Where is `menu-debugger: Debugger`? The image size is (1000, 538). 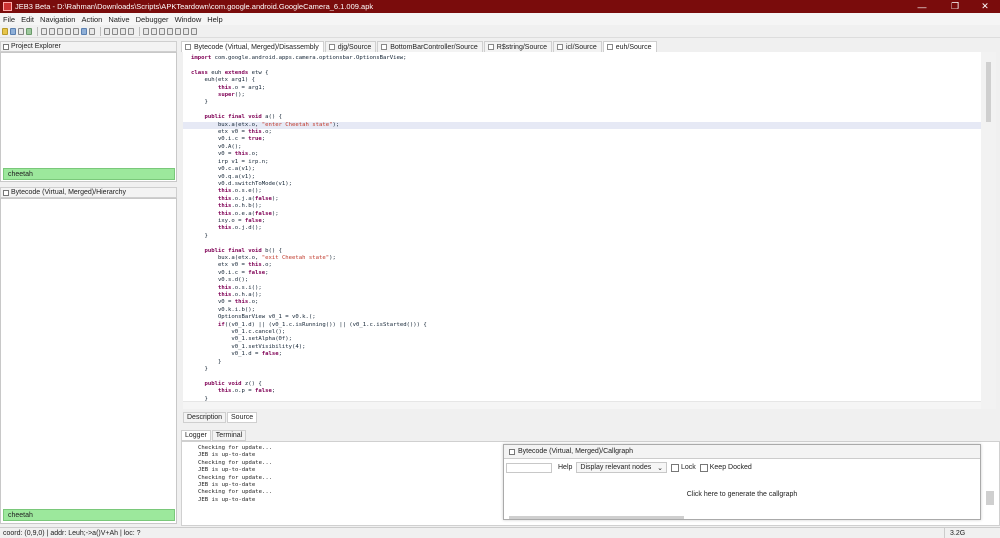 menu-debugger: Debugger is located at coordinates (152, 19).